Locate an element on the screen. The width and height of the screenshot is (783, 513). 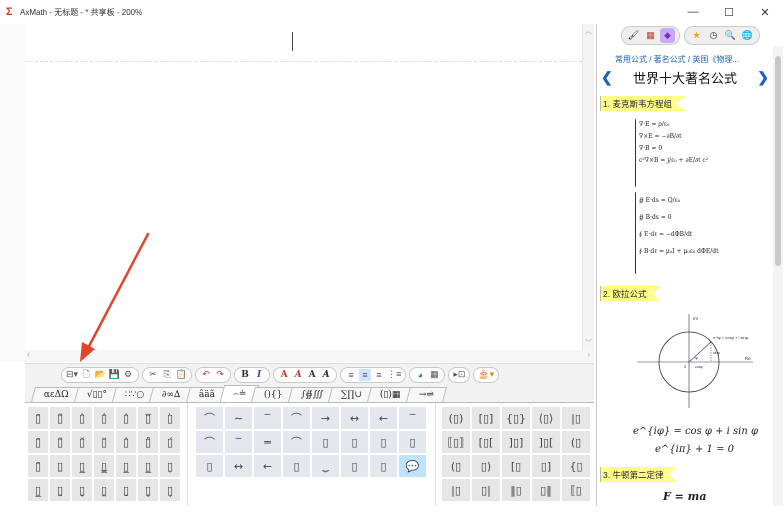
close-button: ✕ is located at coordinates (765, 12).